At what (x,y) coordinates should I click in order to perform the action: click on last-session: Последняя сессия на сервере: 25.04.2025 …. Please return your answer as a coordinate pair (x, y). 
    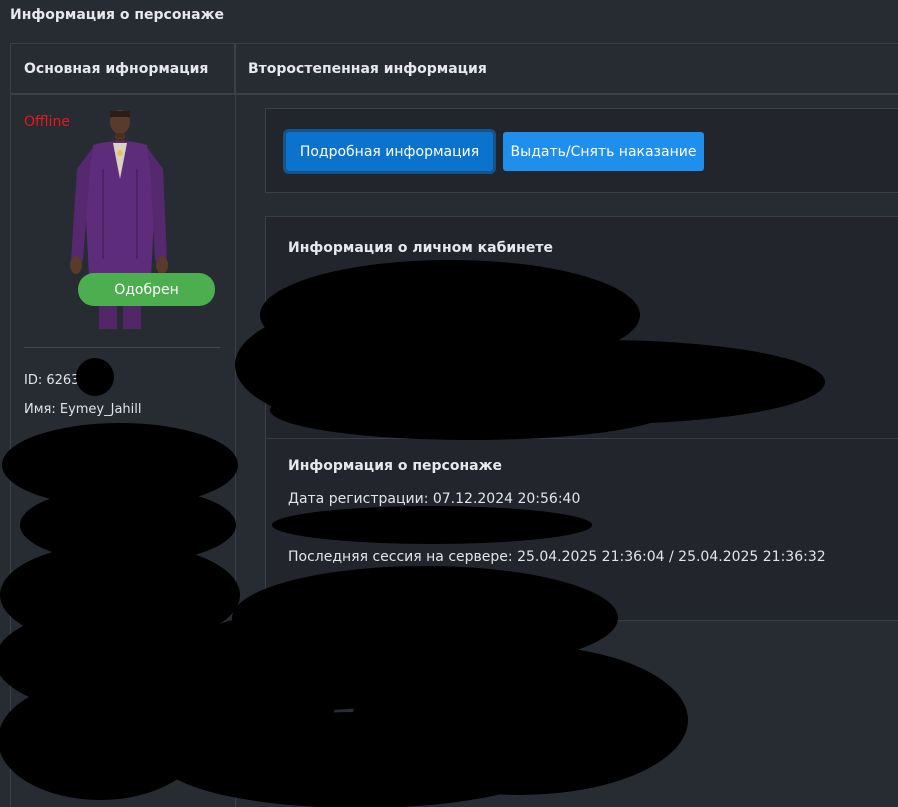
    Looking at the image, I should click on (557, 557).